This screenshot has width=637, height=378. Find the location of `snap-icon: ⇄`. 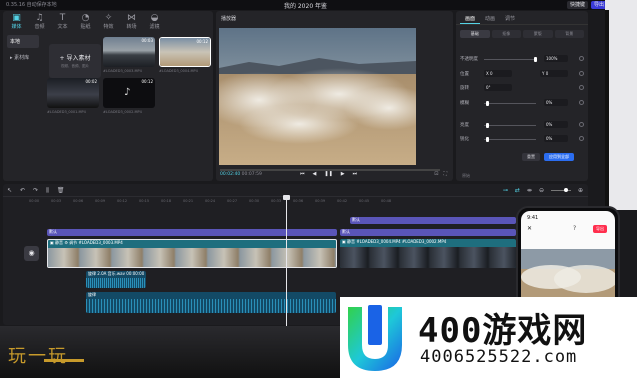

snap-icon: ⇄ is located at coordinates (517, 190).